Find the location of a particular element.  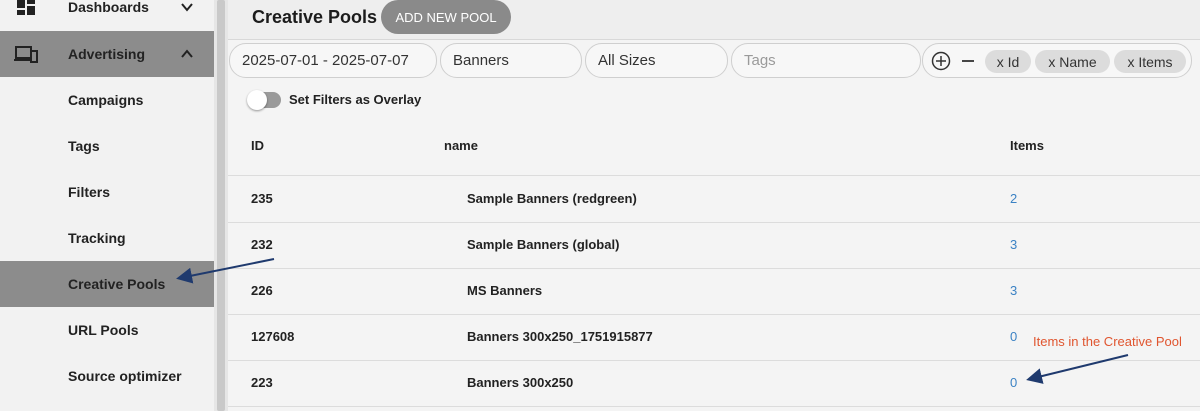

sidebar-item-creative-pools: Creative Pools is located at coordinates (107, 284).